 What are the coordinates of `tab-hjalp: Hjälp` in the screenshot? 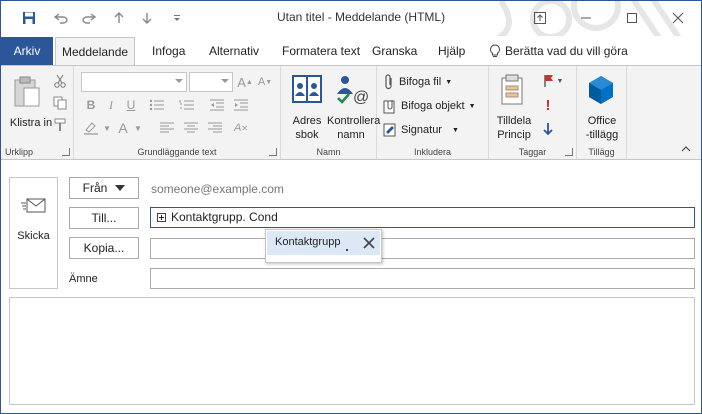 It's located at (451, 51).